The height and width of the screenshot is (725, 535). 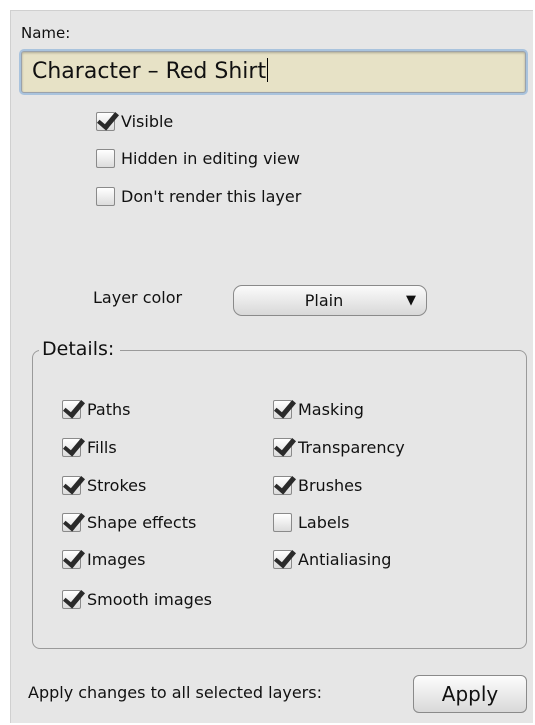 I want to click on fills-checkbox: Fills, so click(x=89, y=447).